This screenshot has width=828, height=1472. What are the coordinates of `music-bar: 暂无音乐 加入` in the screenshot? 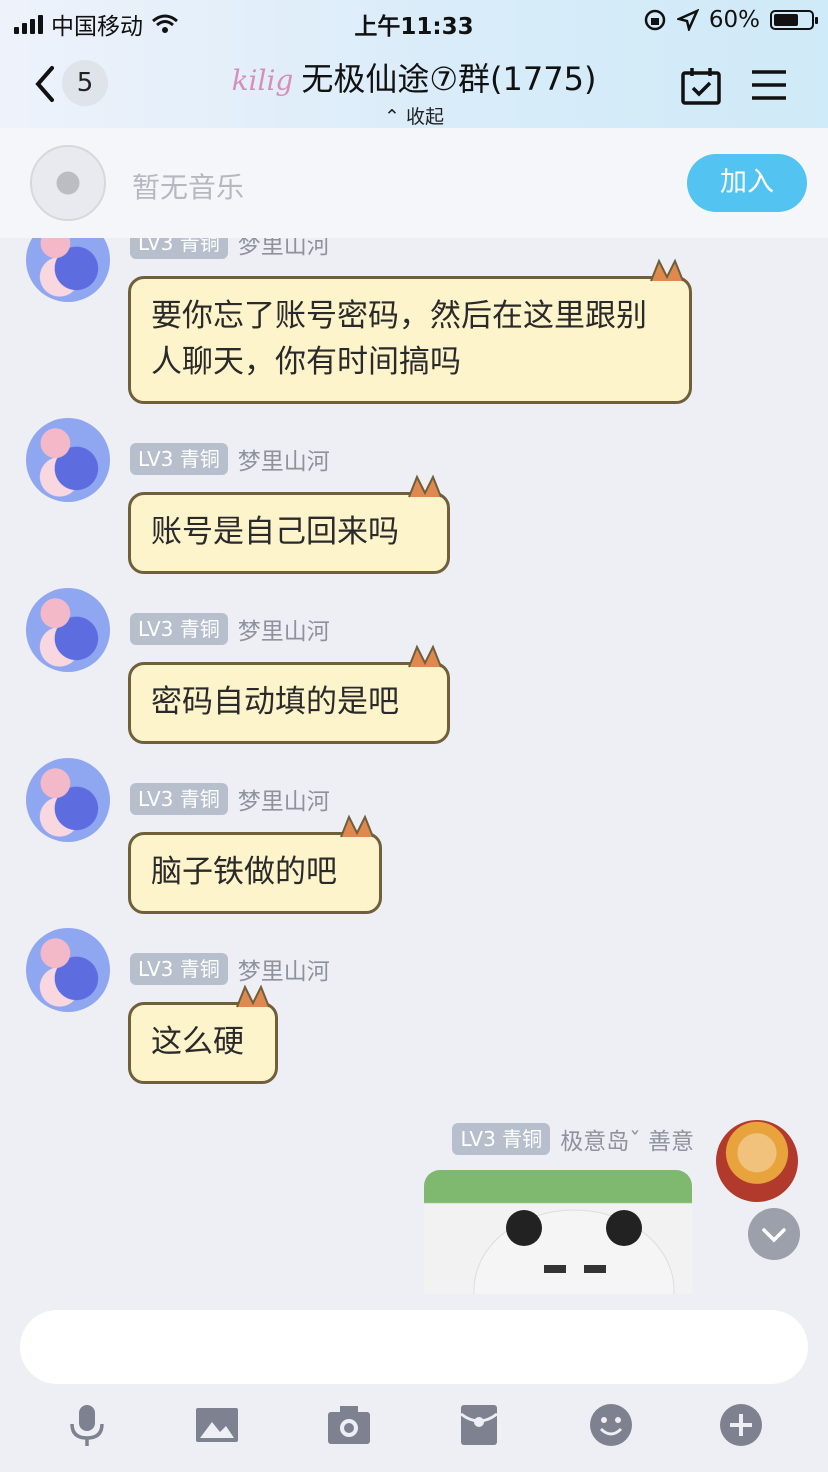 It's located at (414, 183).